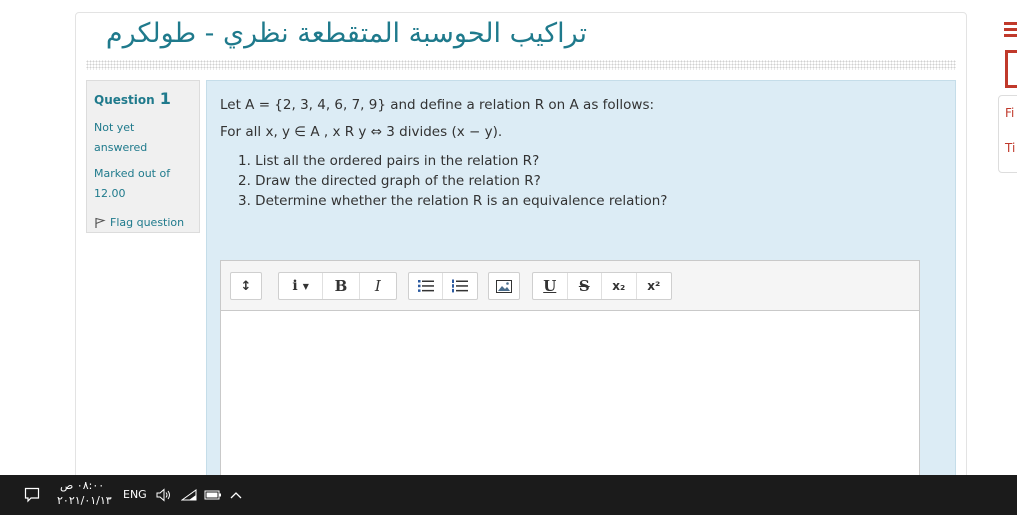  I want to click on battery-icon, so click(213, 495).